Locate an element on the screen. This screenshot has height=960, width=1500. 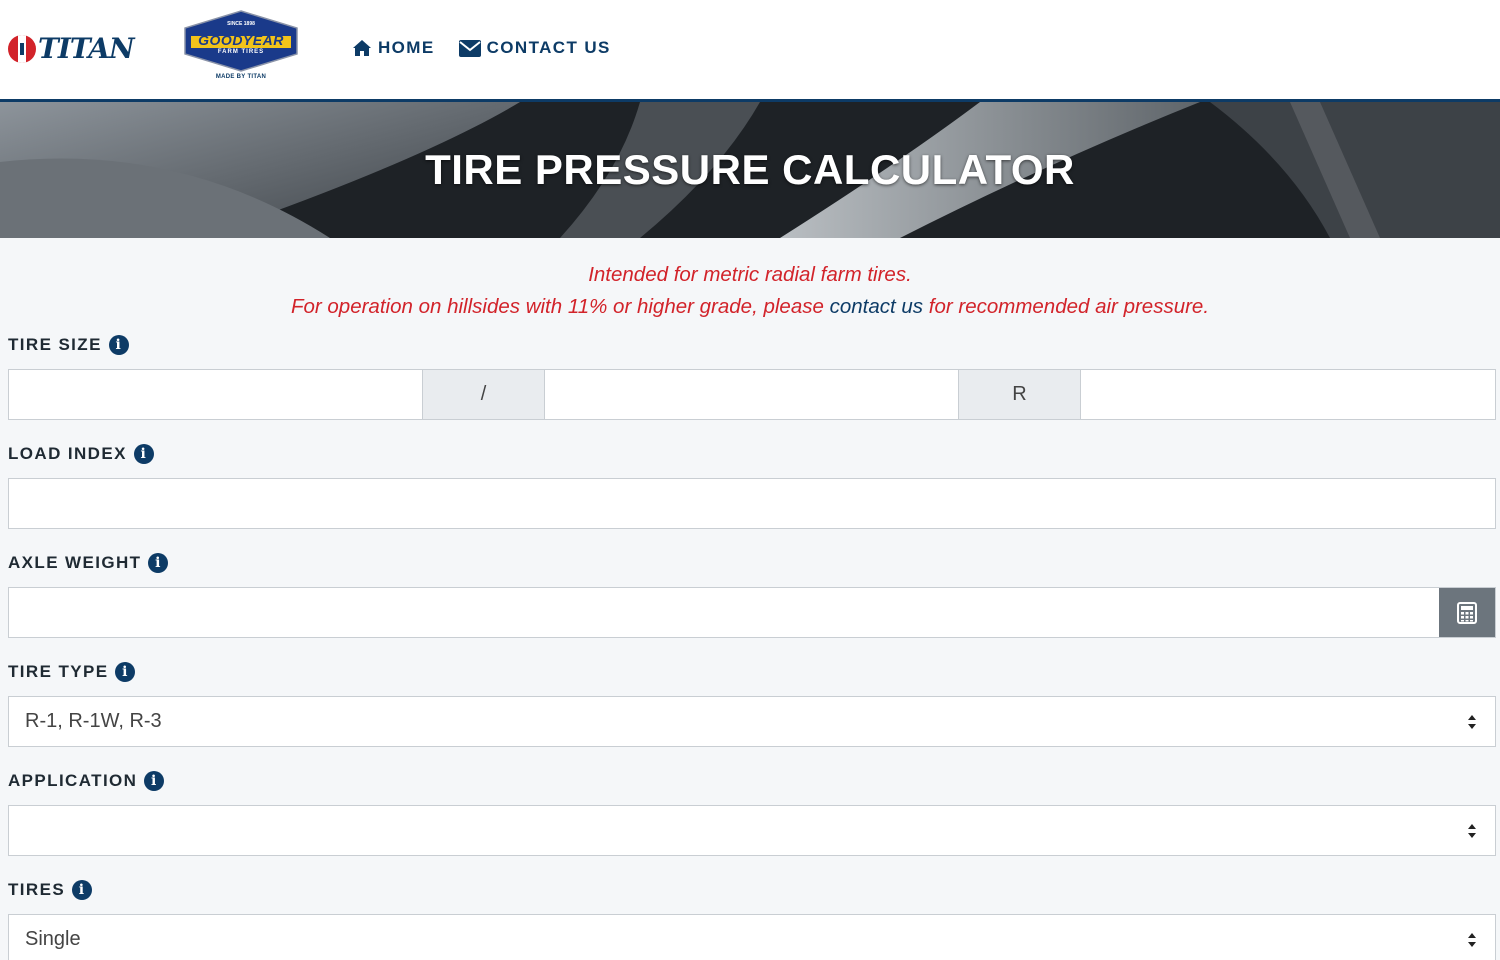
tire-type-select: R-1, R-1W, R-3 is located at coordinates (752, 721).